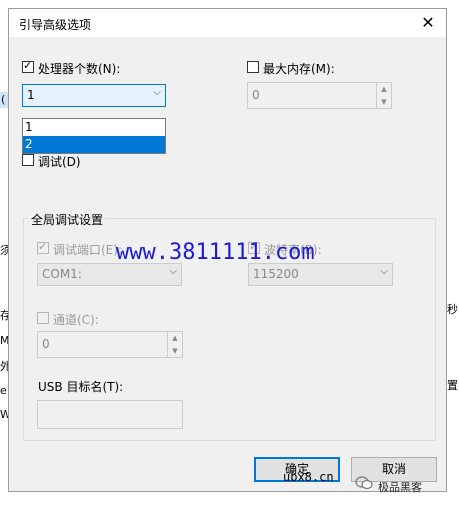 The width and height of the screenshot is (459, 508). I want to click on processor-count-dropdown: 1 2, so click(94, 136).